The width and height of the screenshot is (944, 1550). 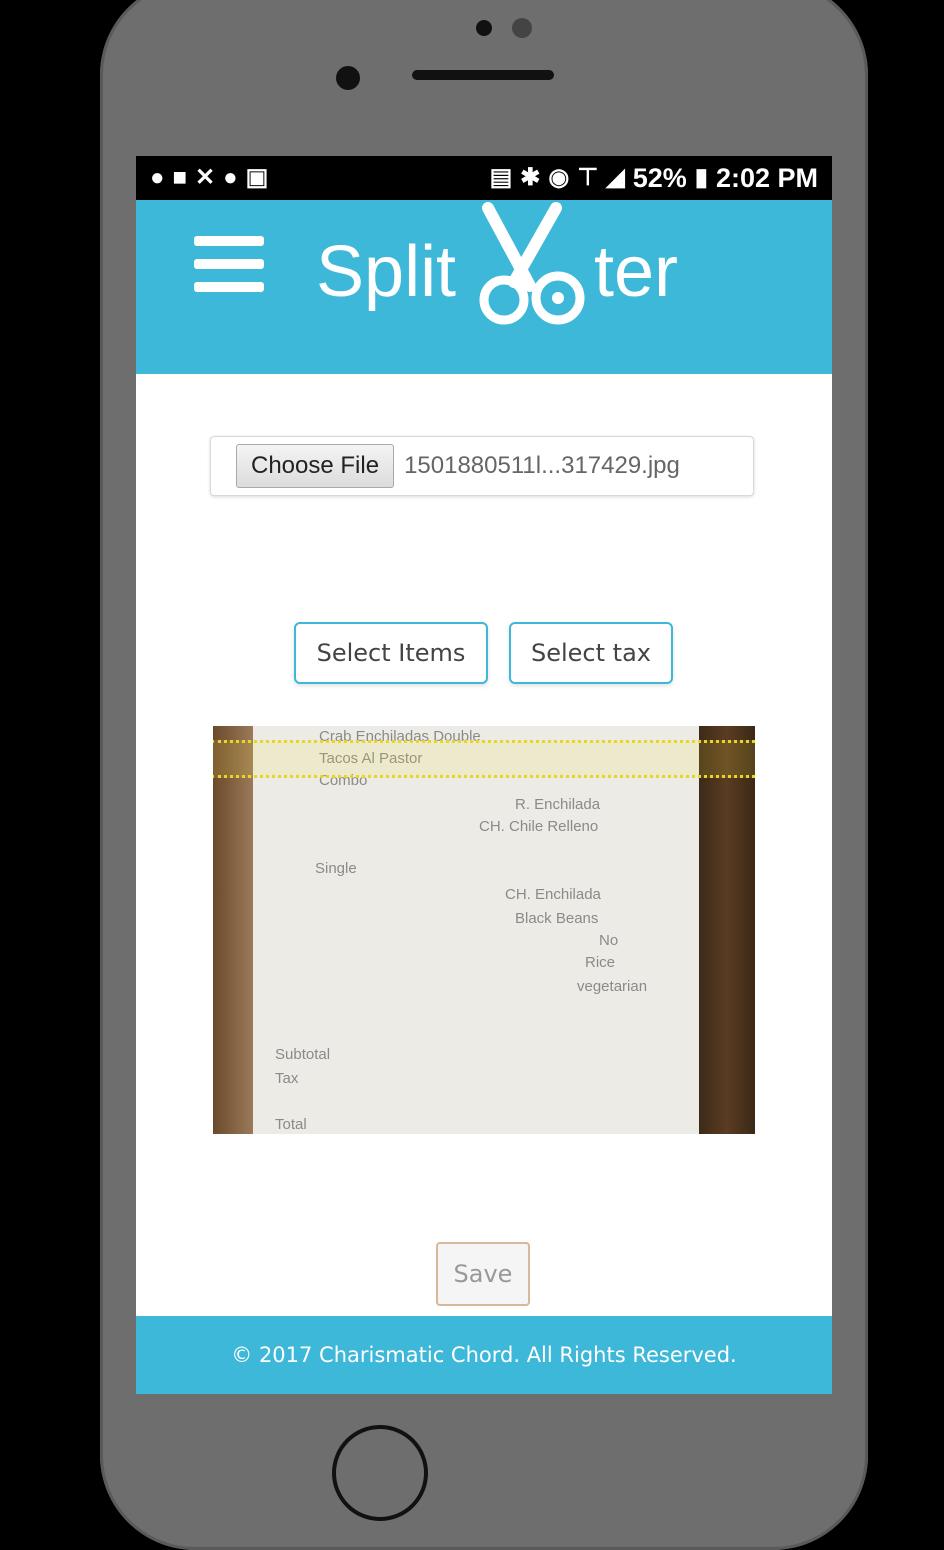 What do you see at coordinates (615, 177) in the screenshot?
I see `signal-icon: ◢` at bounding box center [615, 177].